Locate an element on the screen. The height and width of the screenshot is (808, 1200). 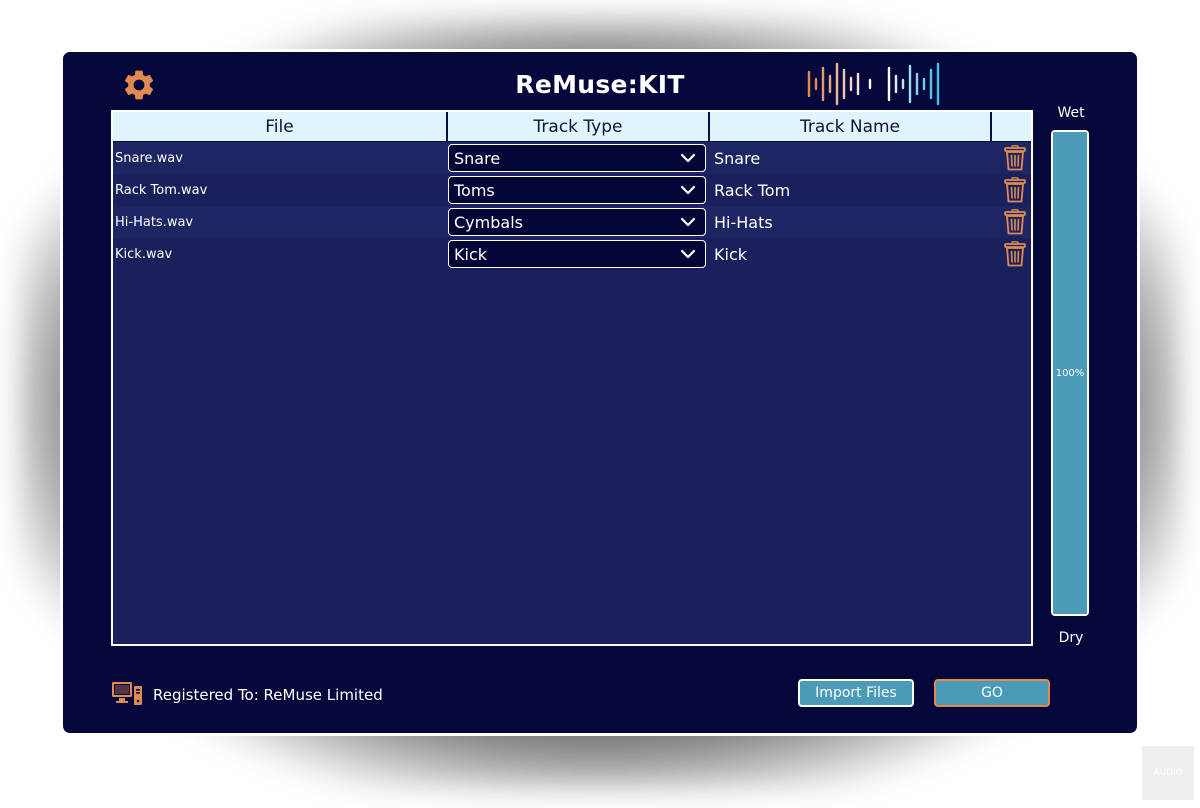
track-type-cell: Snare is located at coordinates (579, 158).